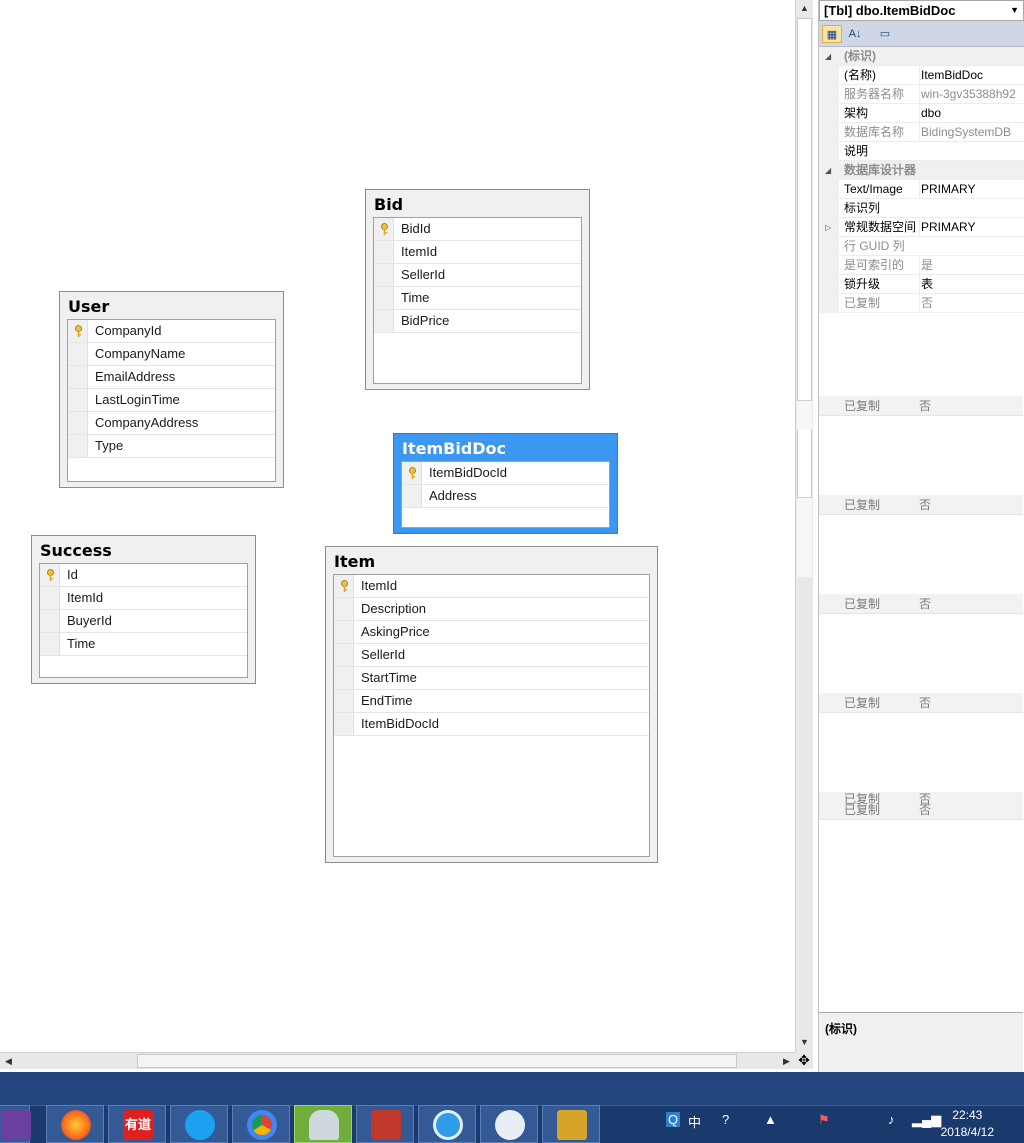  What do you see at coordinates (199, 1124) in the screenshot?
I see `qq-video-button` at bounding box center [199, 1124].